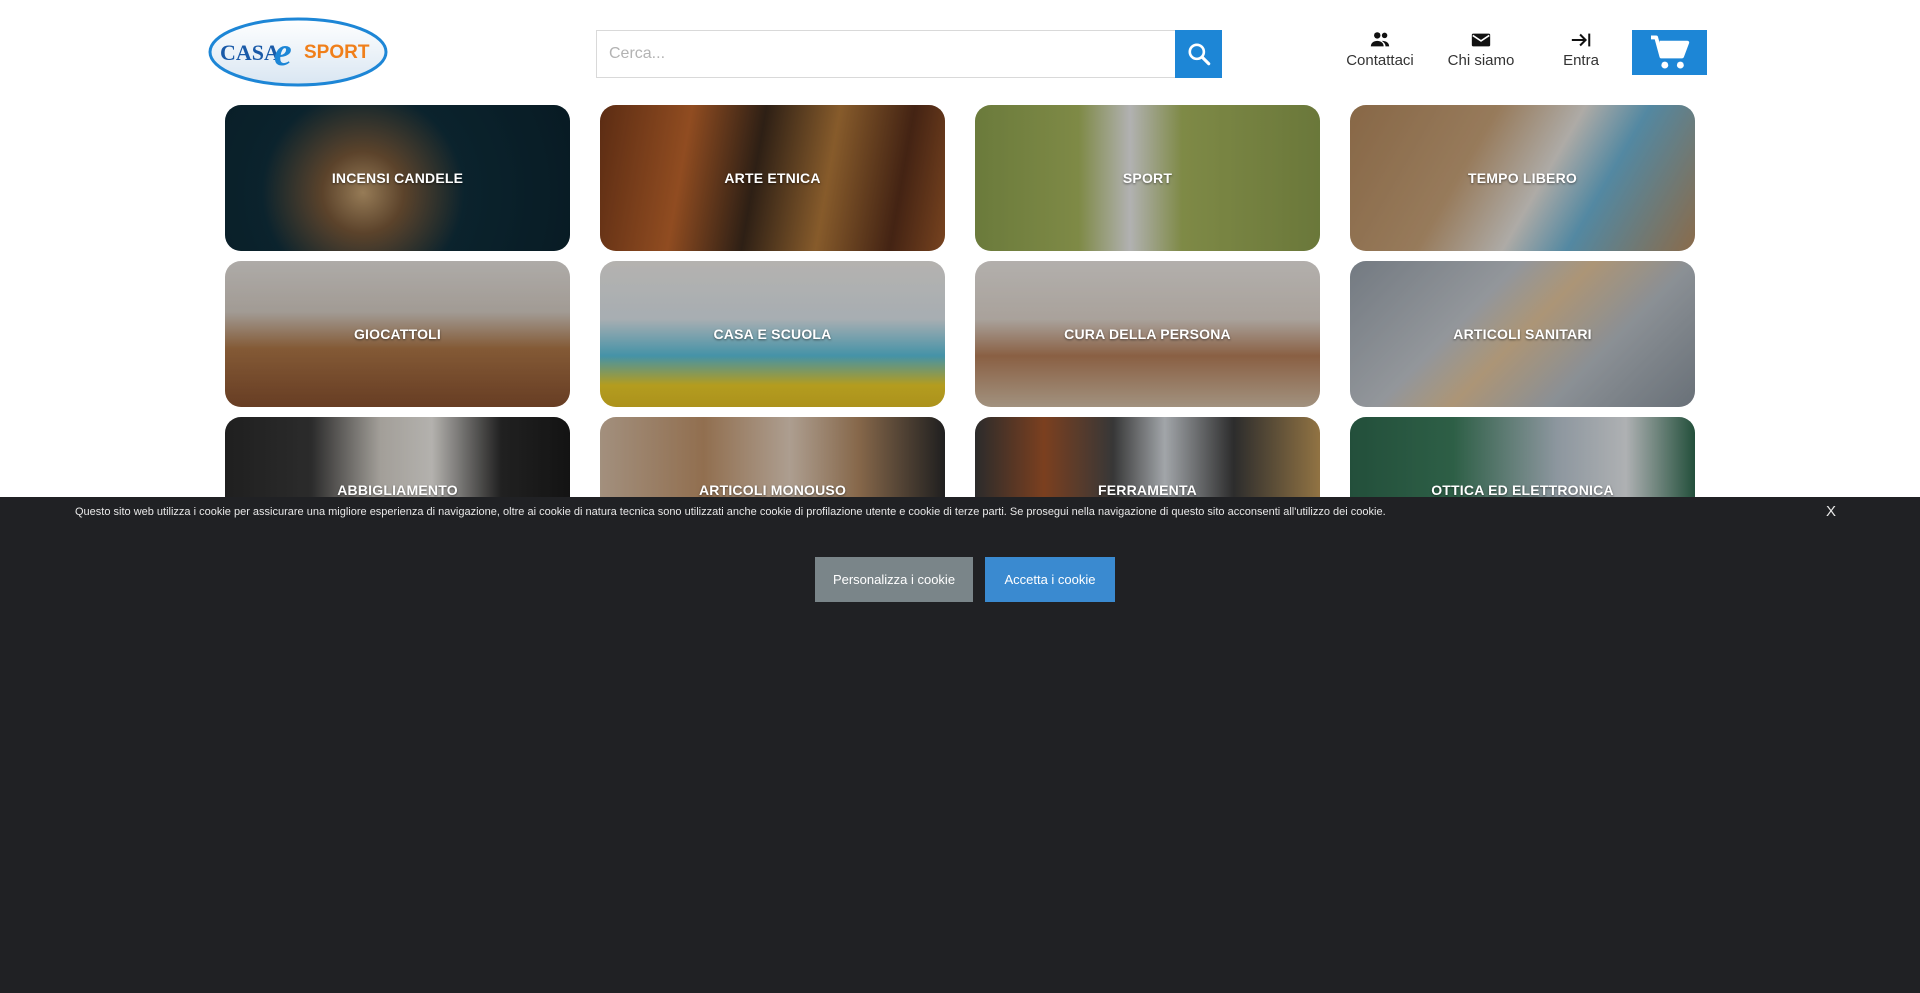  I want to click on site-header: CASA e SPORT Contattaci Chi siamo, so click(960, 52).